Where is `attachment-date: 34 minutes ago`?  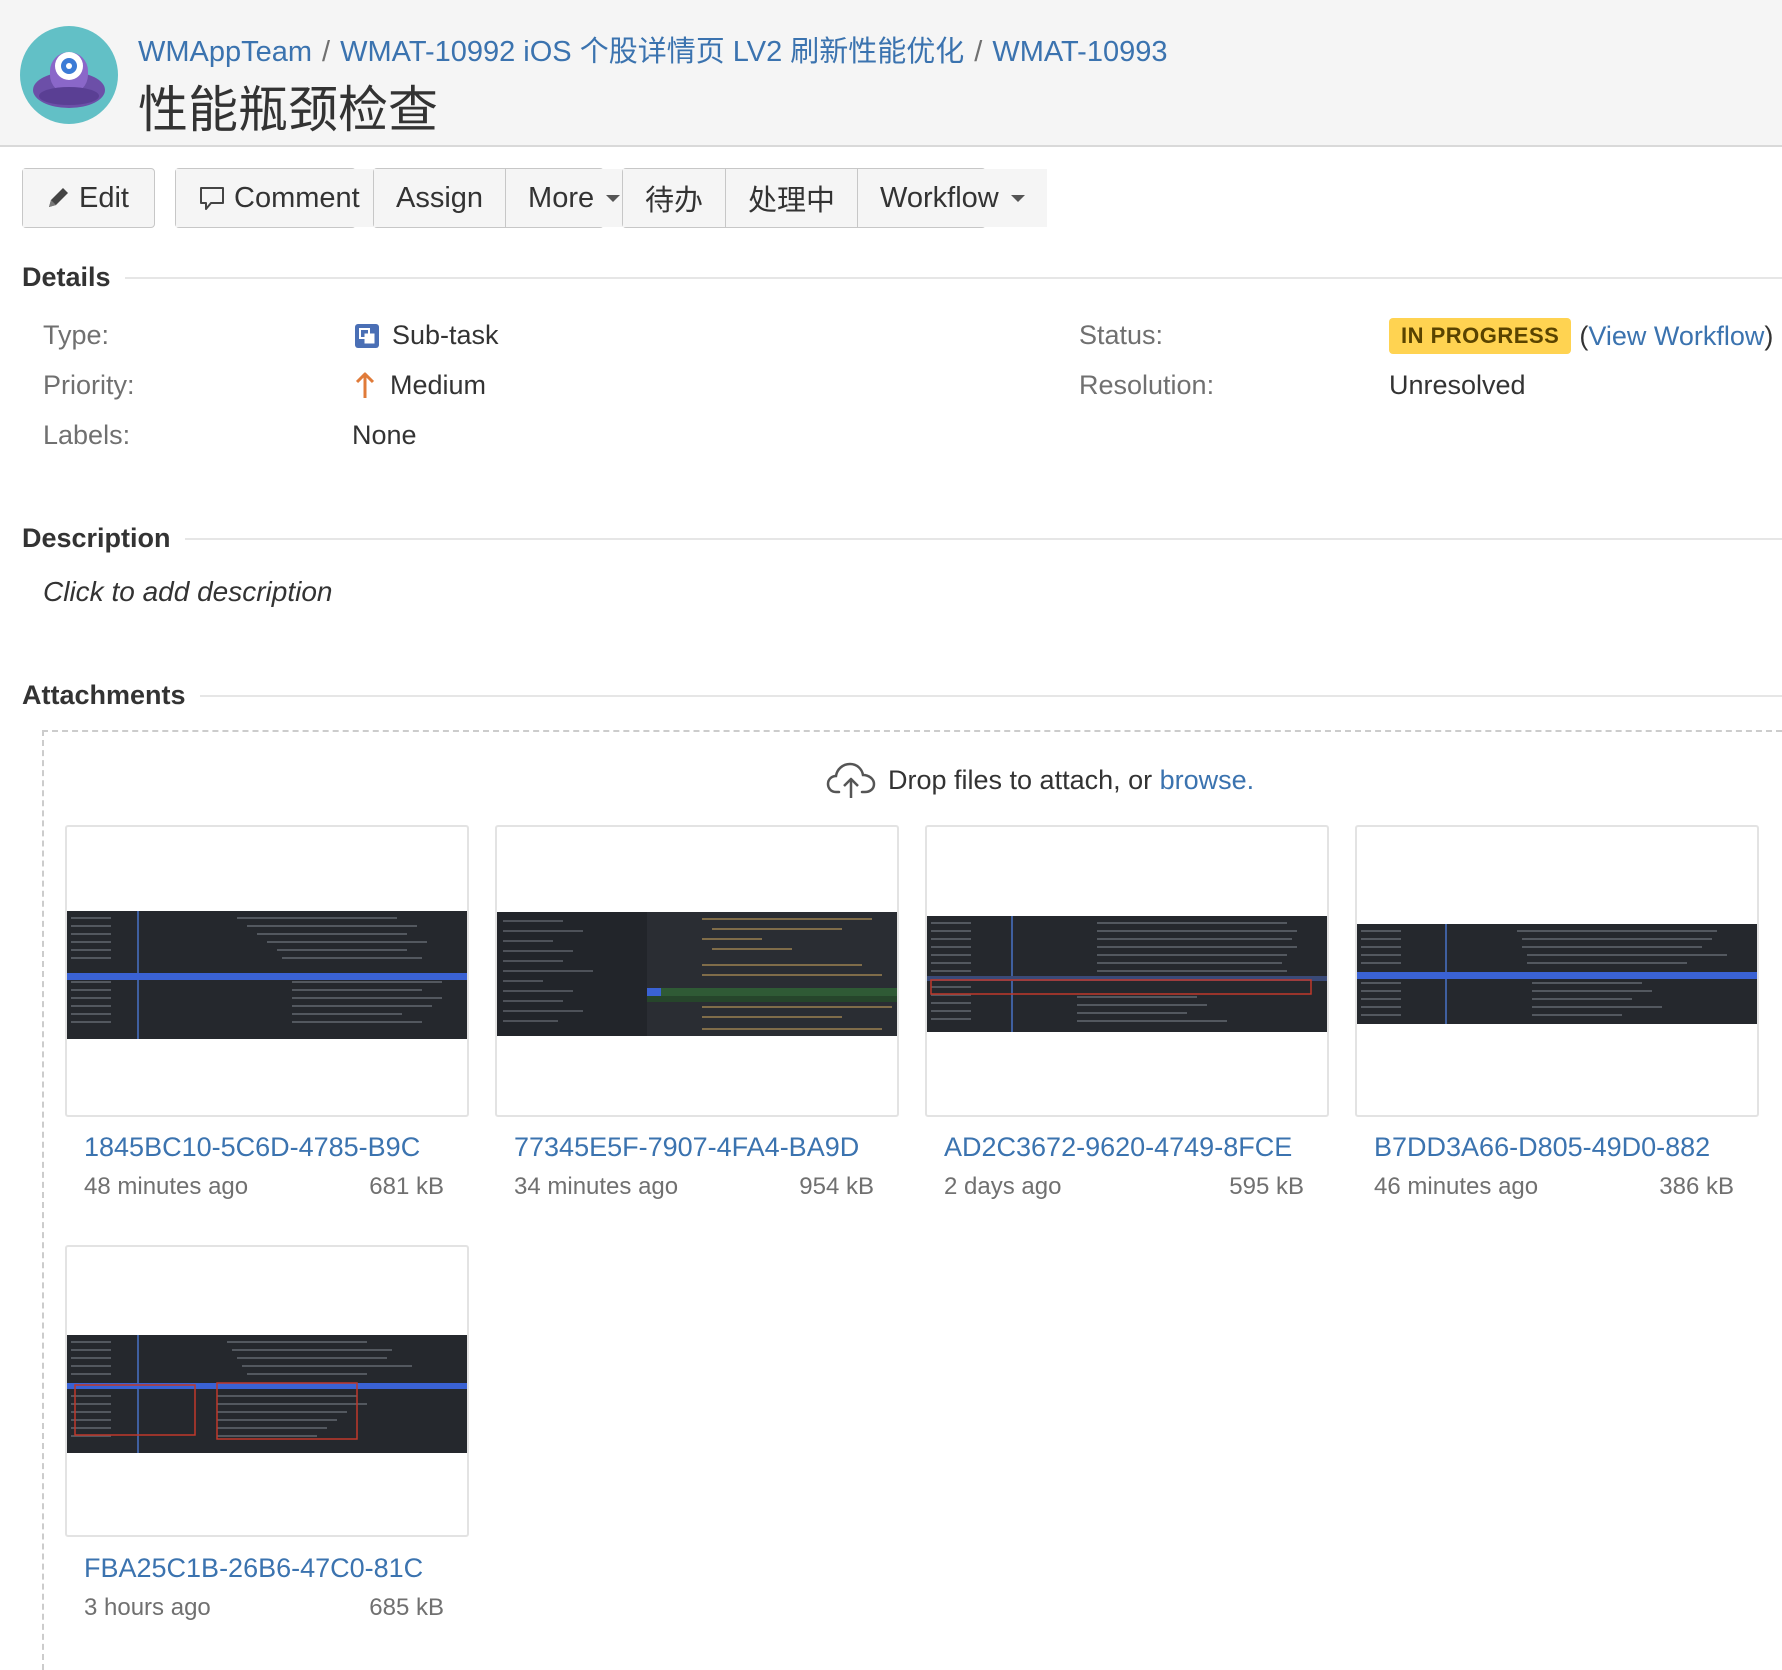
attachment-date: 34 minutes ago is located at coordinates (596, 1186).